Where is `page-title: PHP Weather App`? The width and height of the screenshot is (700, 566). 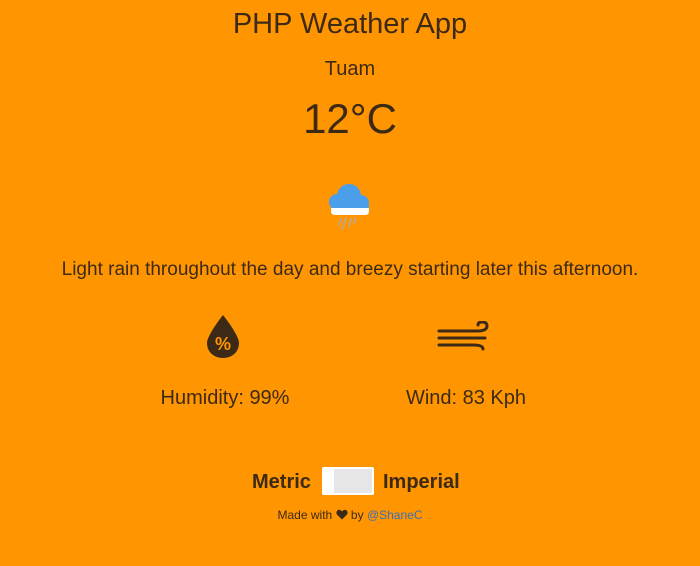
page-title: PHP Weather App is located at coordinates (350, 24).